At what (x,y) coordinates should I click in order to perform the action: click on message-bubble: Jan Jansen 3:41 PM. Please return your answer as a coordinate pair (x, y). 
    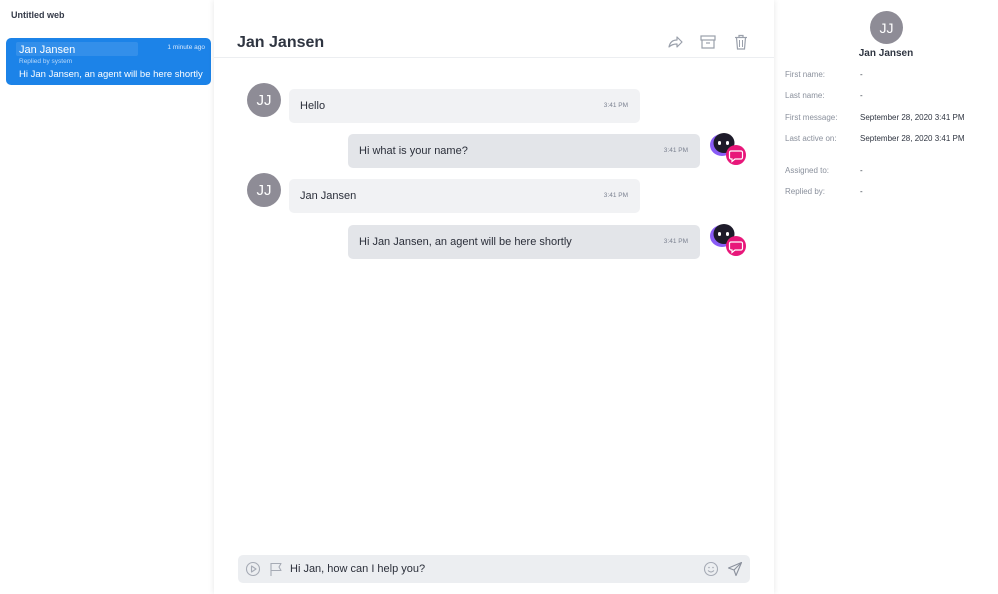
    Looking at the image, I should click on (464, 196).